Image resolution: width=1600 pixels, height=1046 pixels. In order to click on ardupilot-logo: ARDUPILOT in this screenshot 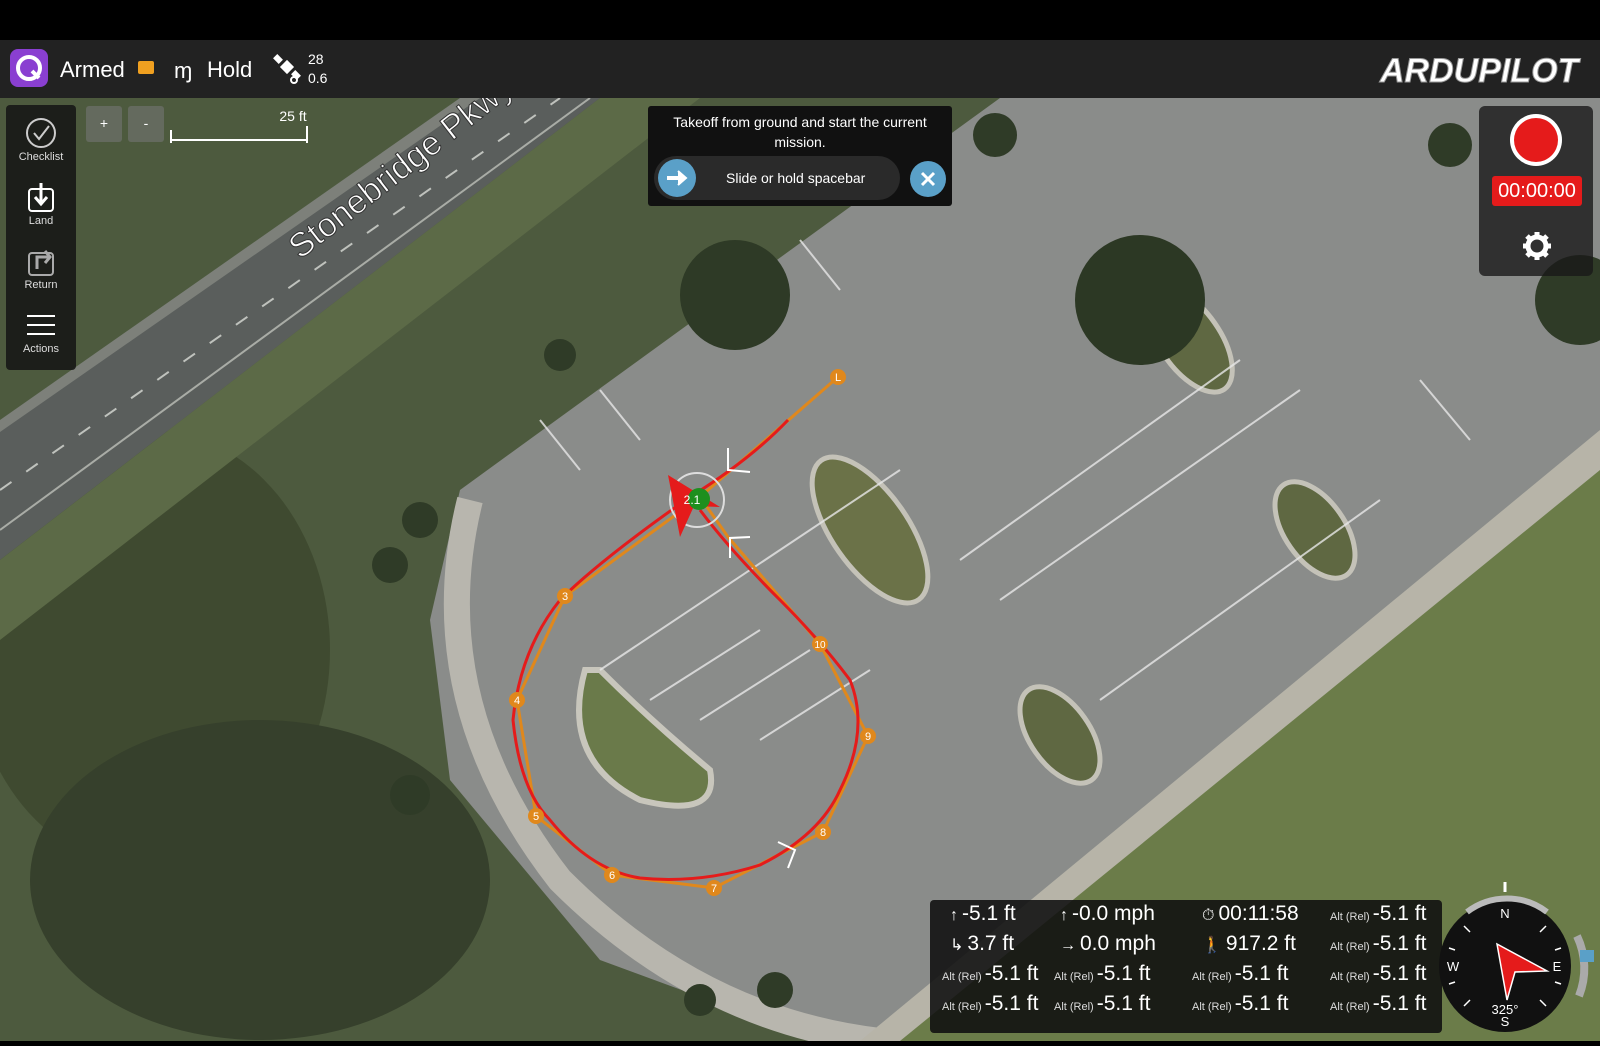, I will do `click(1481, 71)`.